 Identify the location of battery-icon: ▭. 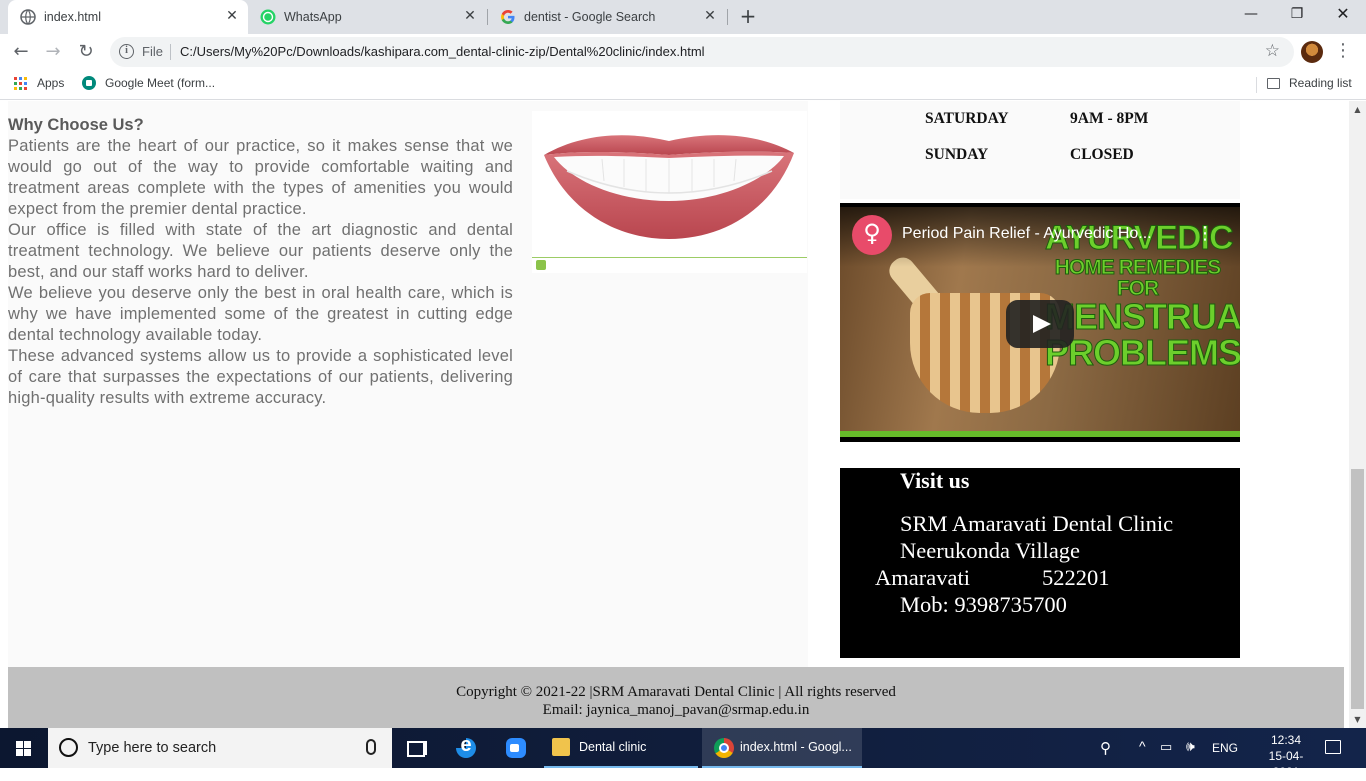
(1166, 759).